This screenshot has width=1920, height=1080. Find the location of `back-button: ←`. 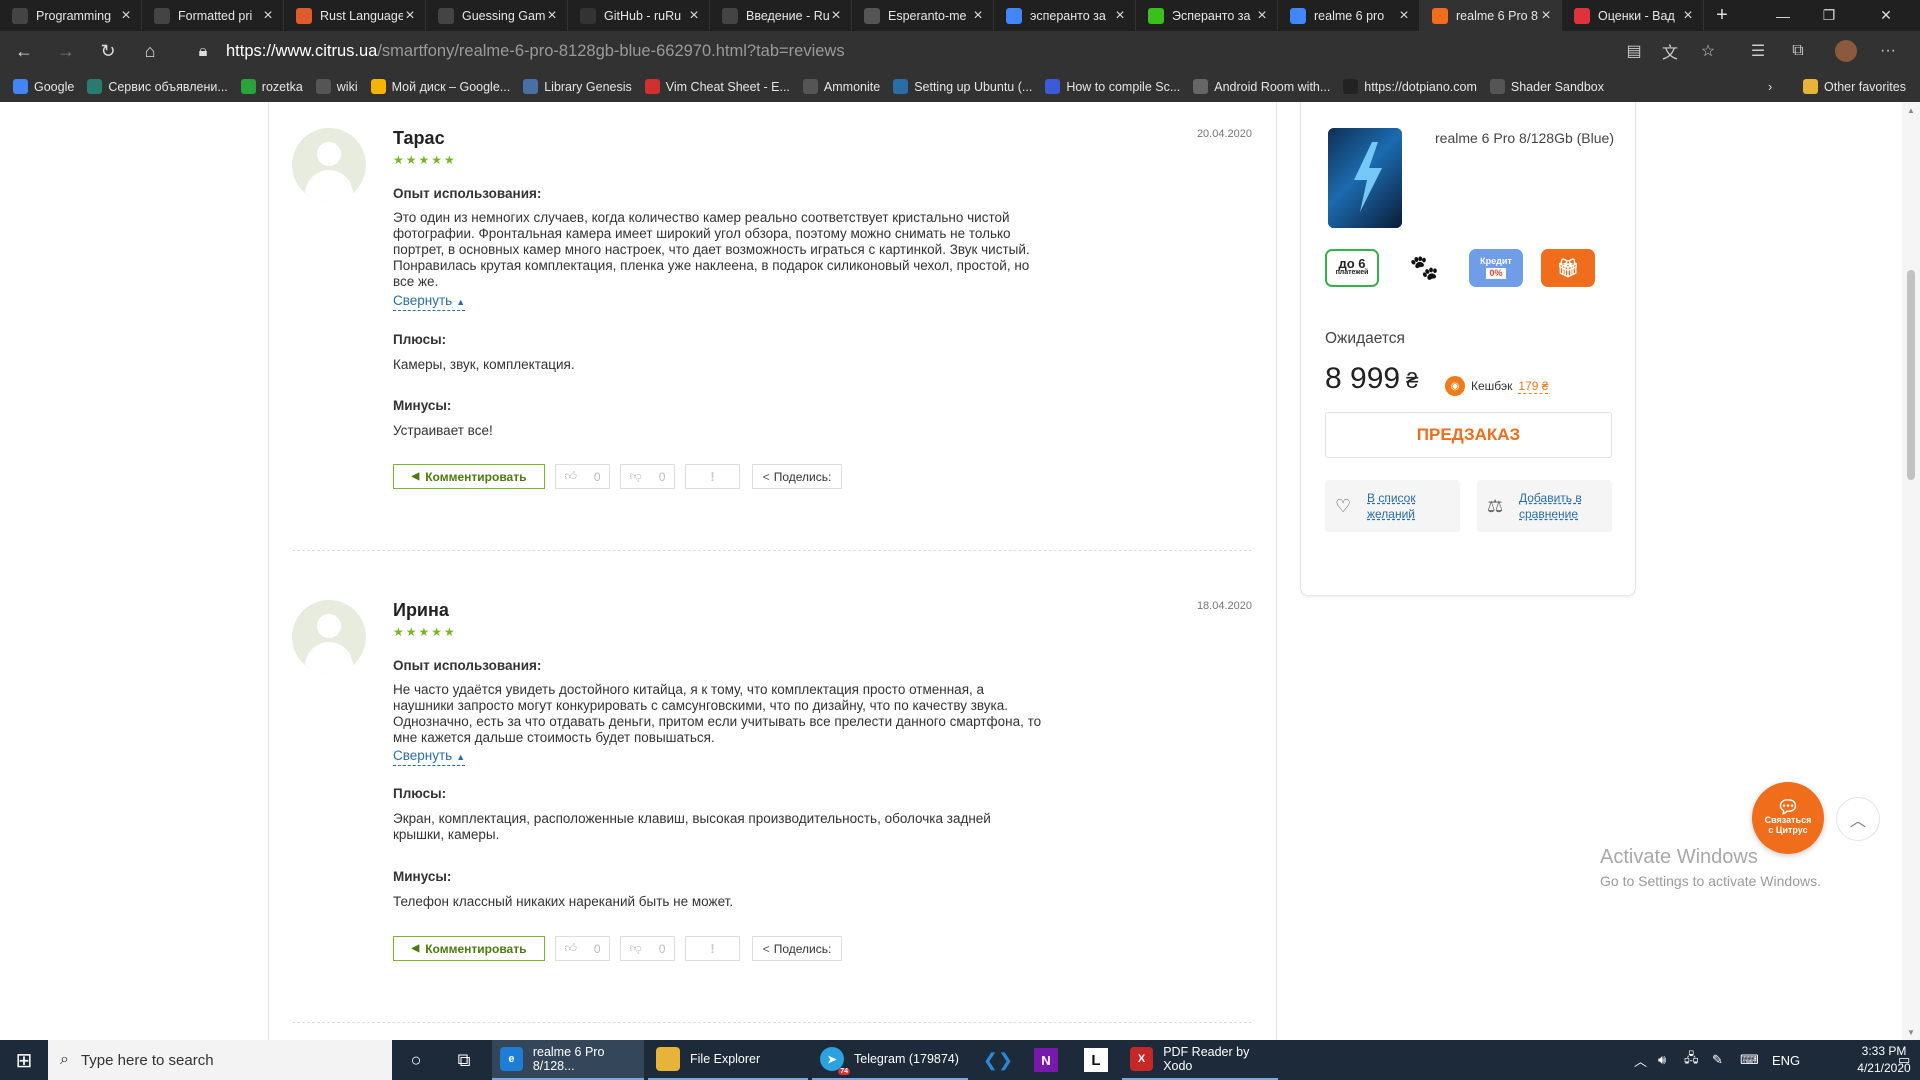

back-button: ← is located at coordinates (24, 51).